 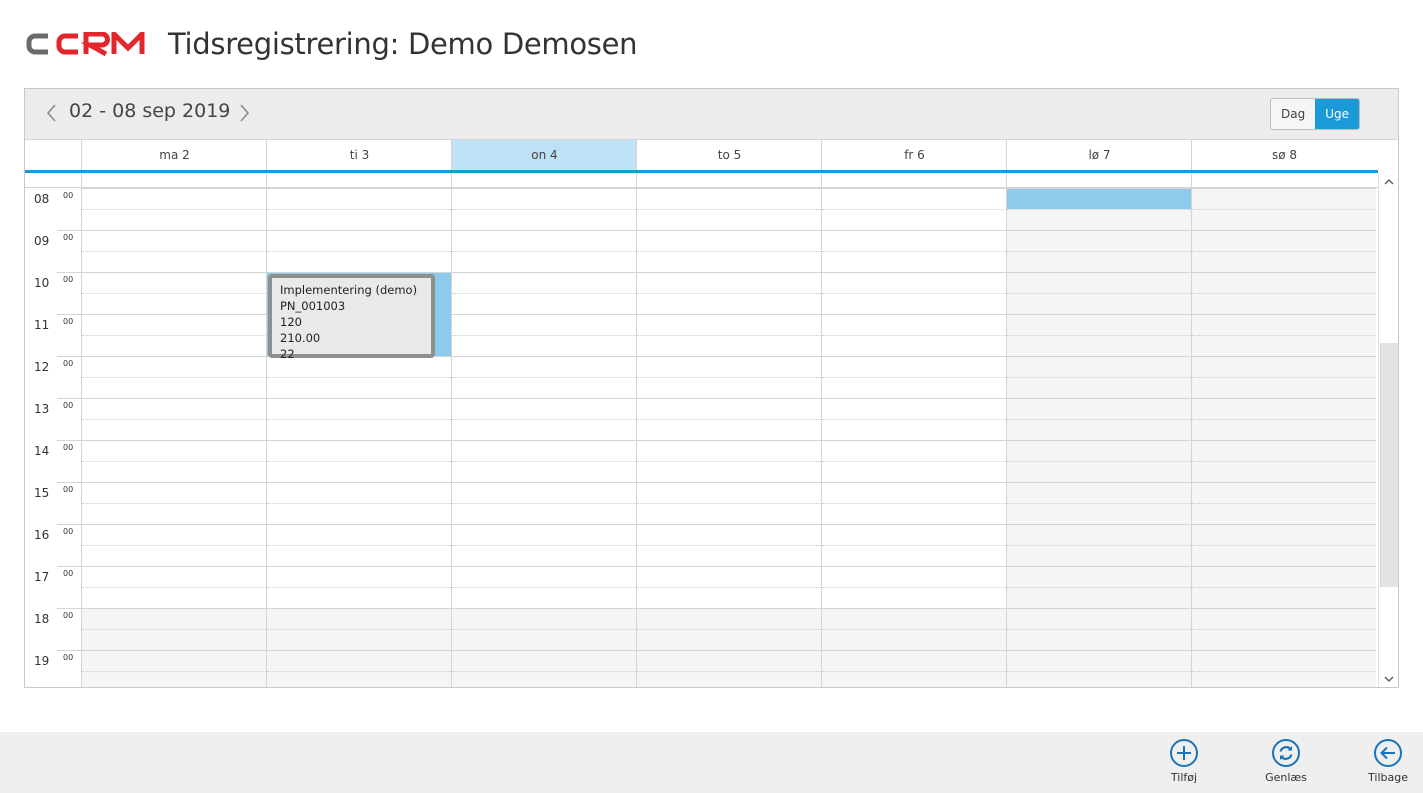 I want to click on view-day-button: Dag, so click(x=1293, y=114).